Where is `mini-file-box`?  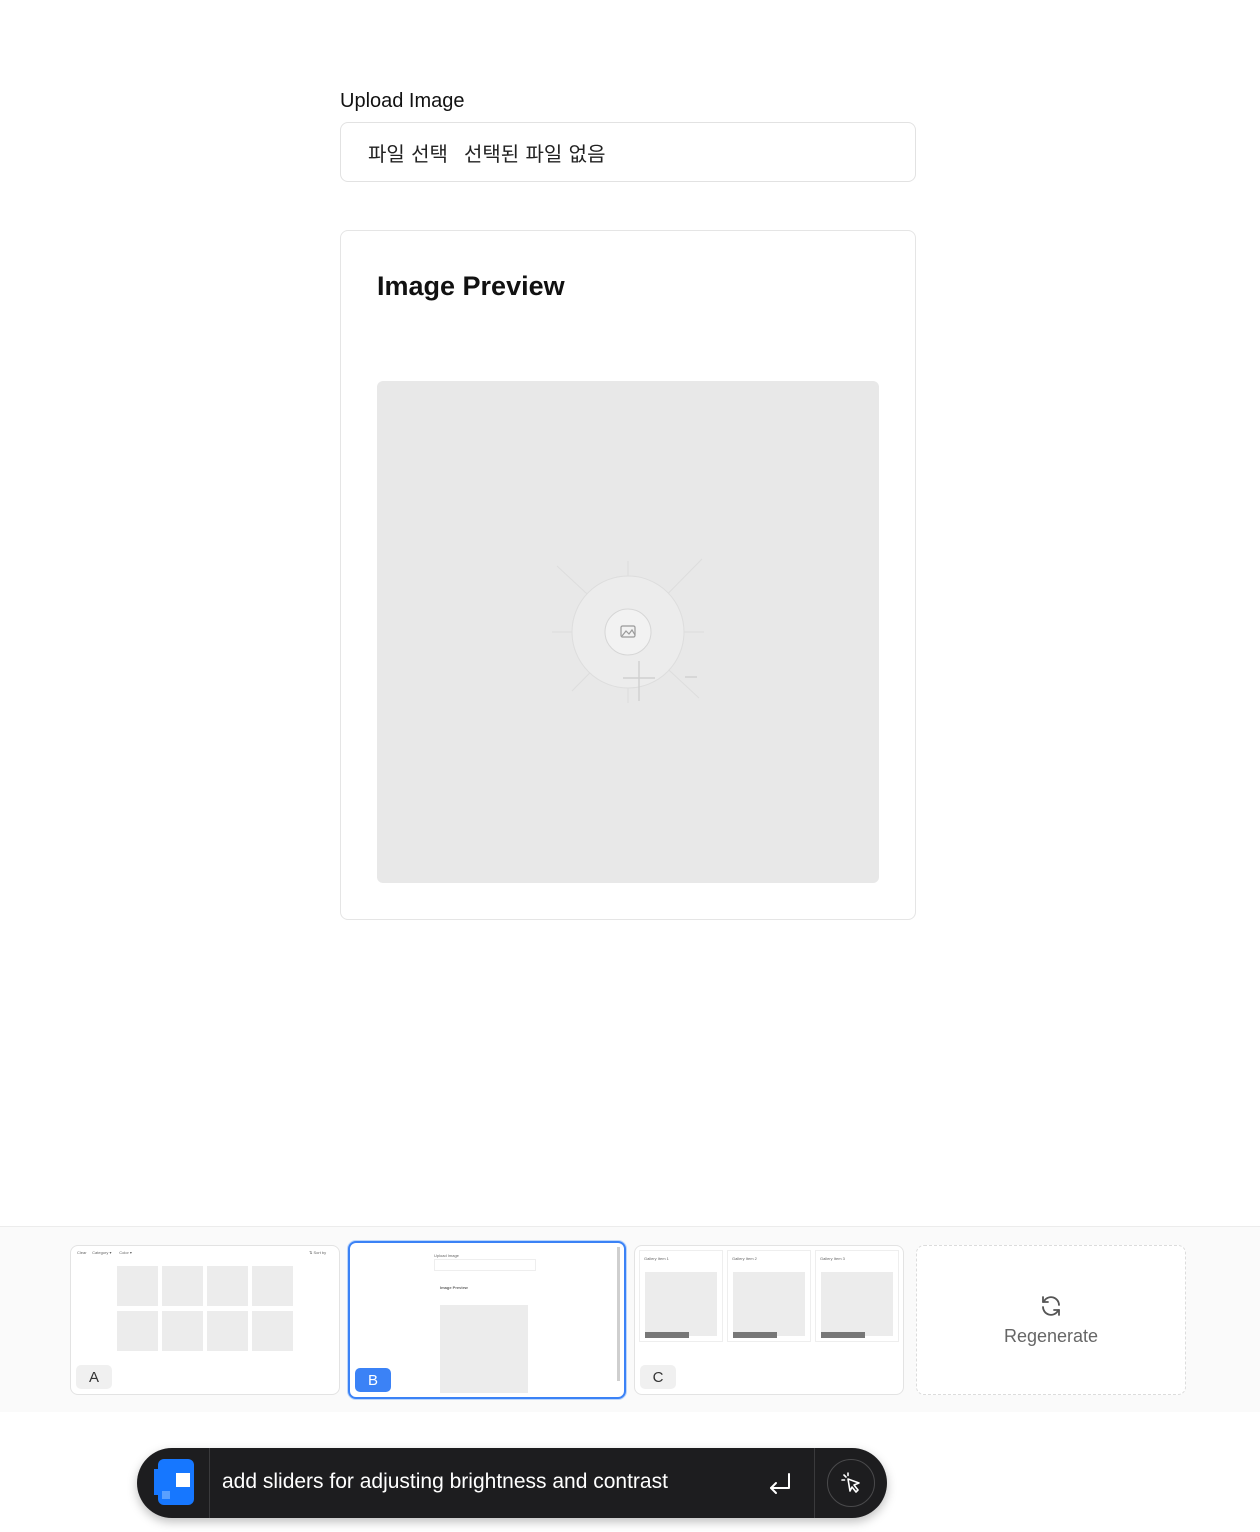
mini-file-box is located at coordinates (485, 1265).